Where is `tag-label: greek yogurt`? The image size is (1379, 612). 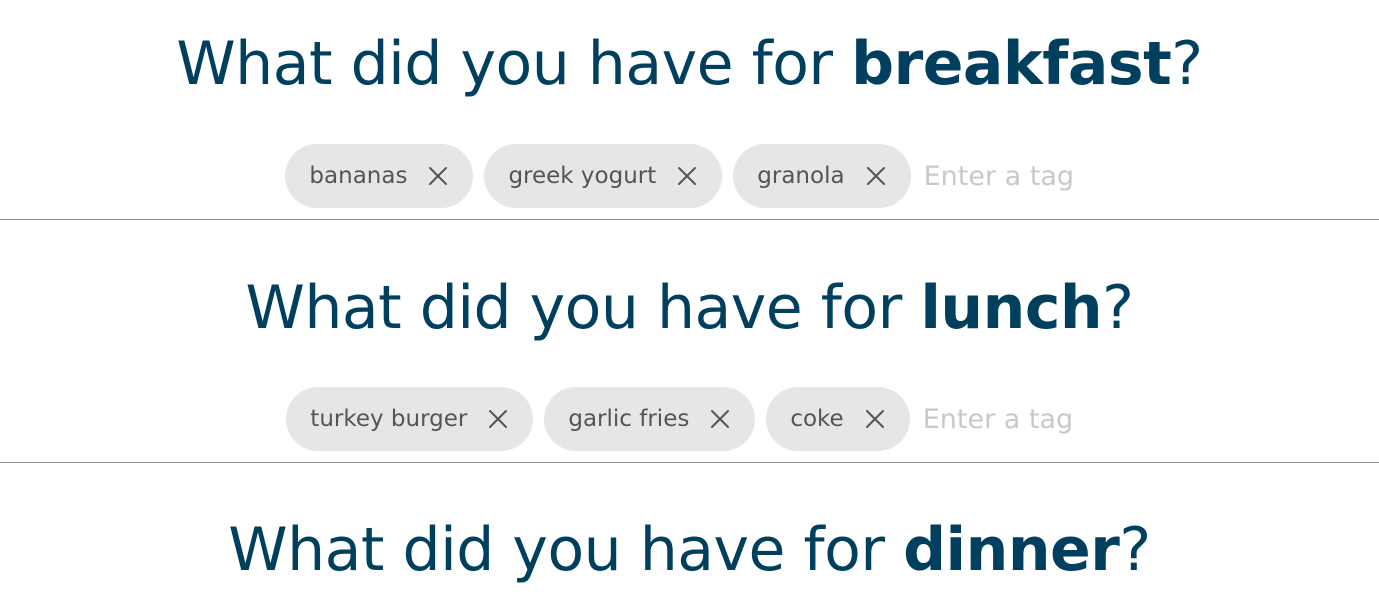 tag-label: greek yogurt is located at coordinates (582, 176).